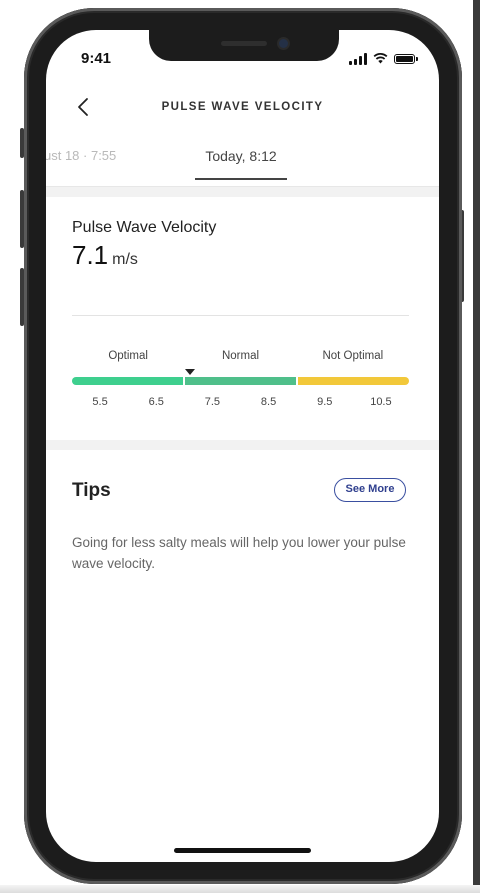  I want to click on status-icons, so click(383, 59).